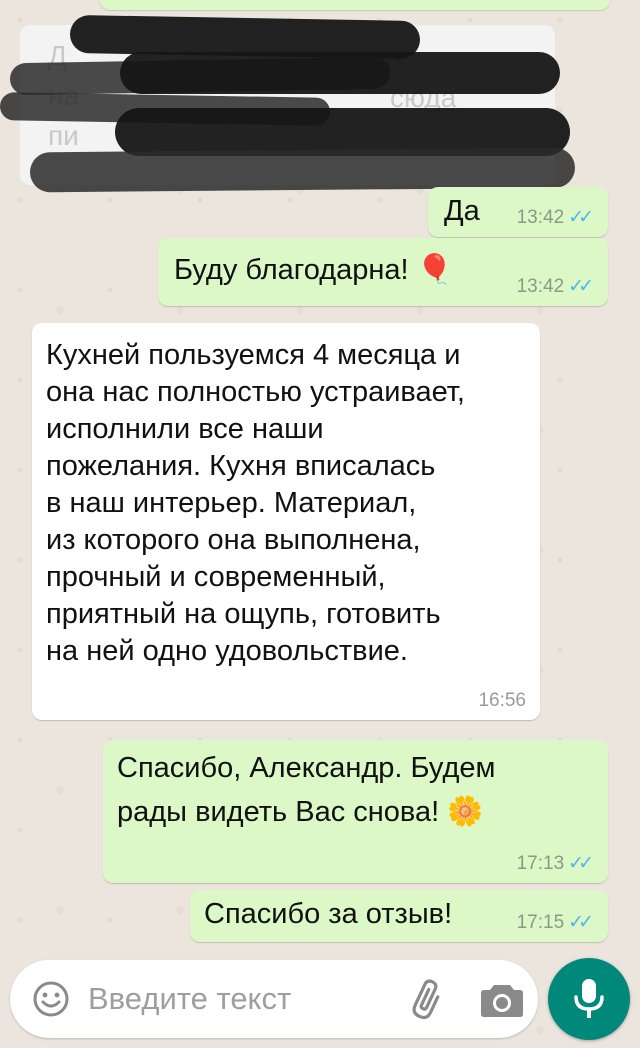 This screenshot has width=640, height=1048. What do you see at coordinates (540, 922) in the screenshot?
I see `message-time: 17:15` at bounding box center [540, 922].